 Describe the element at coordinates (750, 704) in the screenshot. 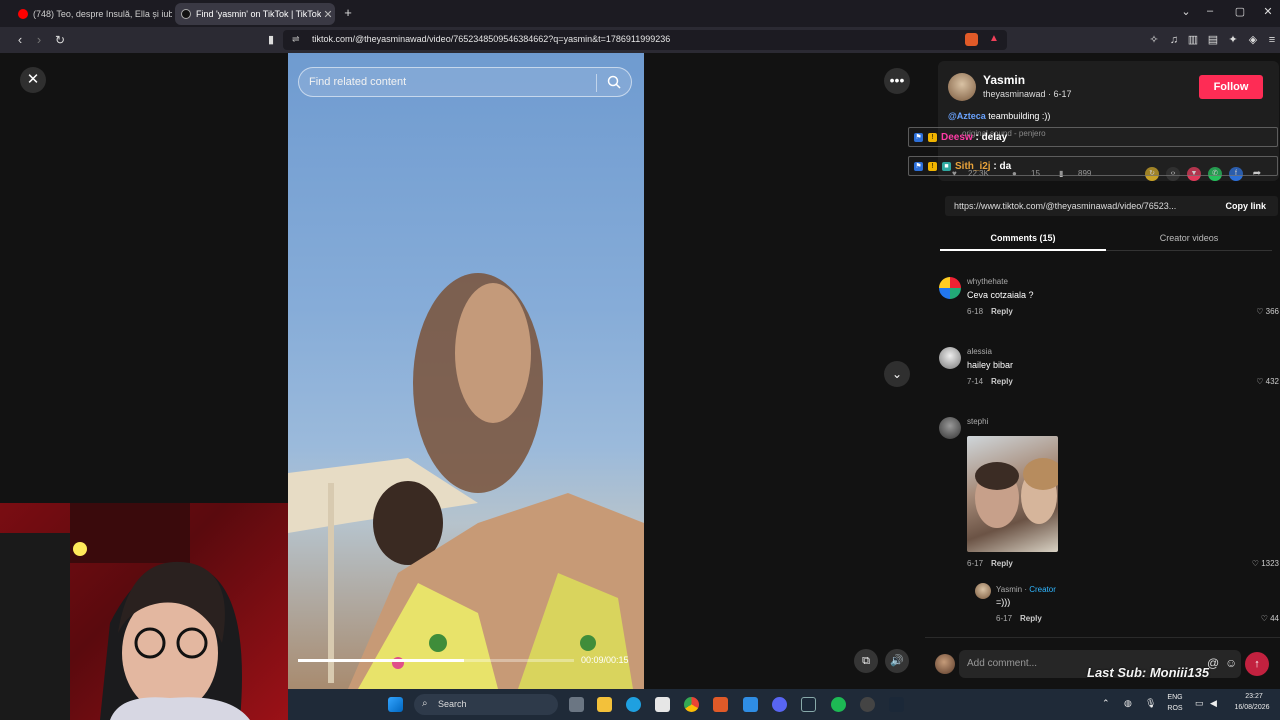

I see `vscode-icon` at that location.